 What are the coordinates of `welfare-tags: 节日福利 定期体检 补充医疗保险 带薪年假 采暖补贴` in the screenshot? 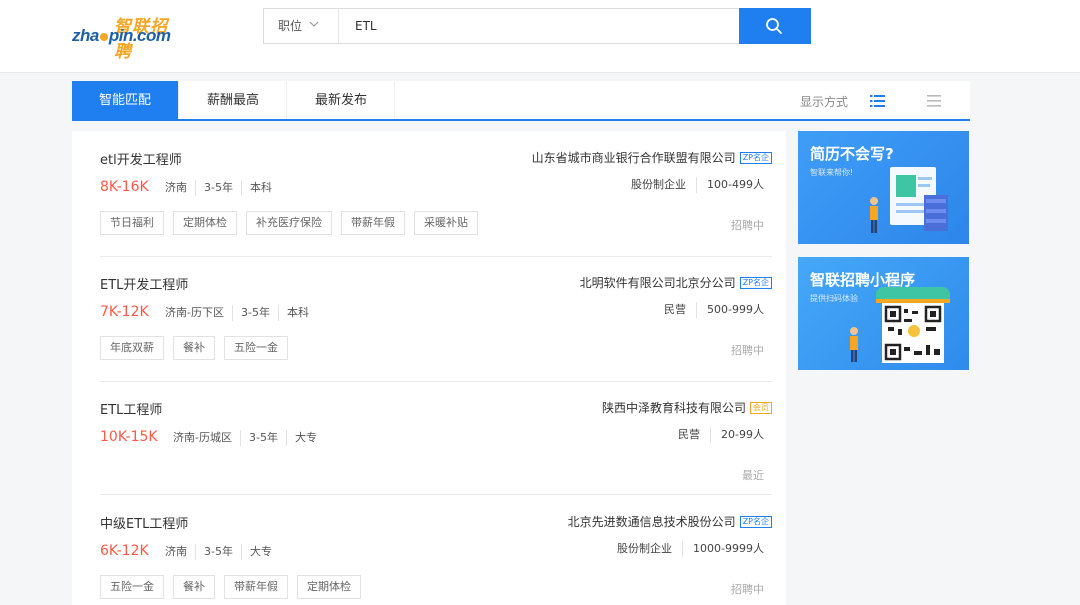 It's located at (289, 223).